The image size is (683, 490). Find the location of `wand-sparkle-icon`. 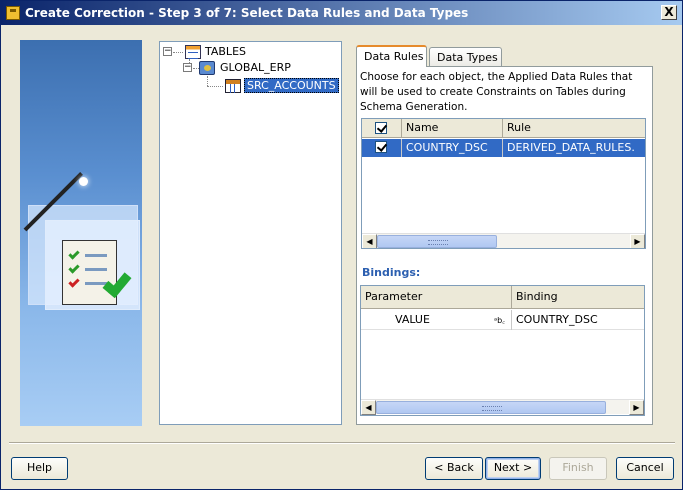

wand-sparkle-icon is located at coordinates (83, 181).